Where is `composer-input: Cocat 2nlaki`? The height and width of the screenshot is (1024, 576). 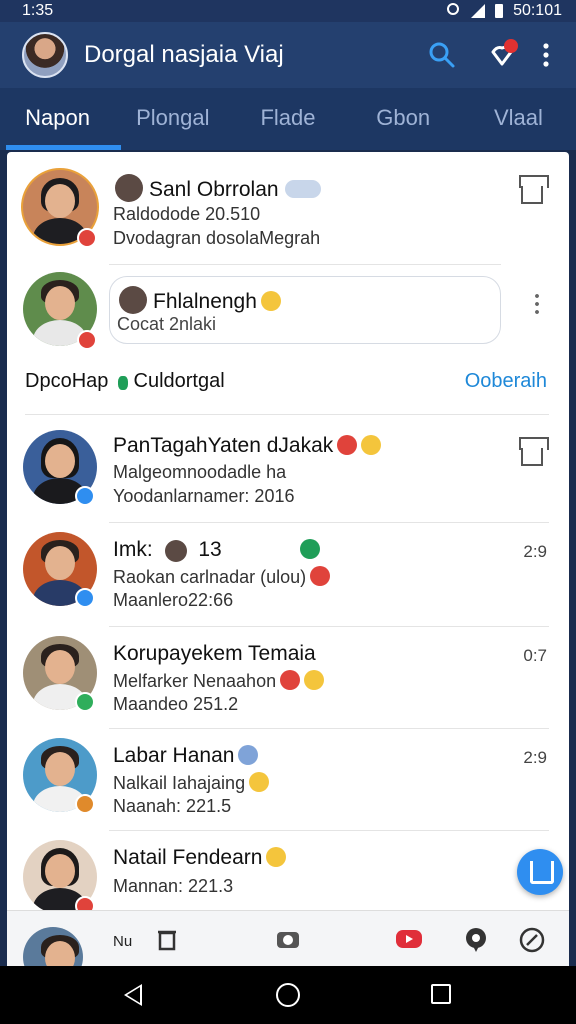 composer-input: Cocat 2nlaki is located at coordinates (166, 324).